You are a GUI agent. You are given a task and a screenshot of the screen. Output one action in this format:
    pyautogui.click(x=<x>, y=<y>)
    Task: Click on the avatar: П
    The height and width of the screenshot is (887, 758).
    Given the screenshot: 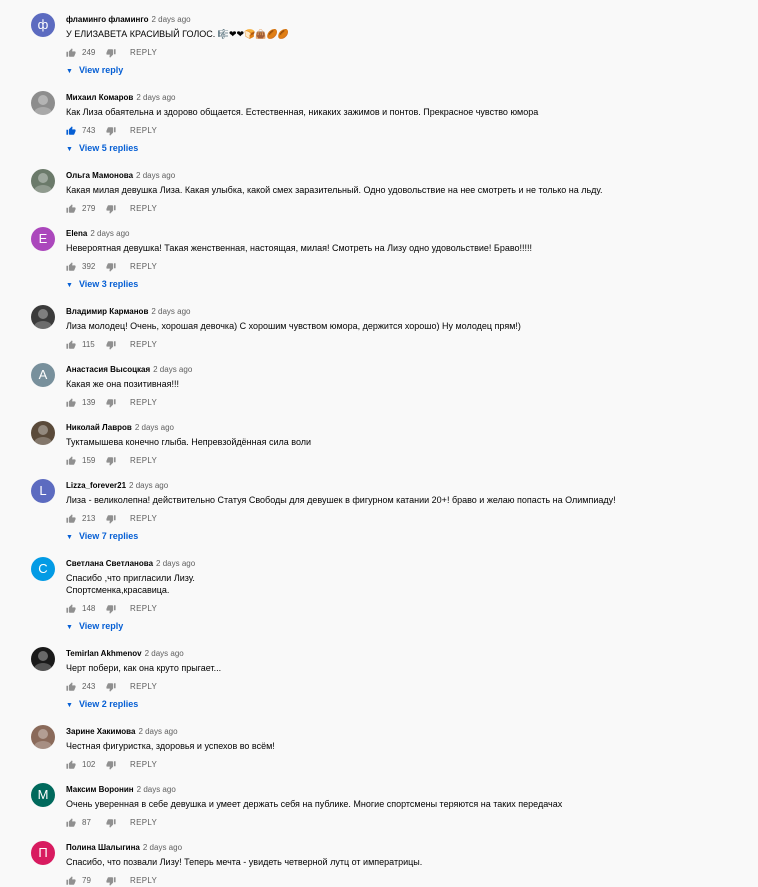 What is the action you would take?
    pyautogui.click(x=43, y=853)
    